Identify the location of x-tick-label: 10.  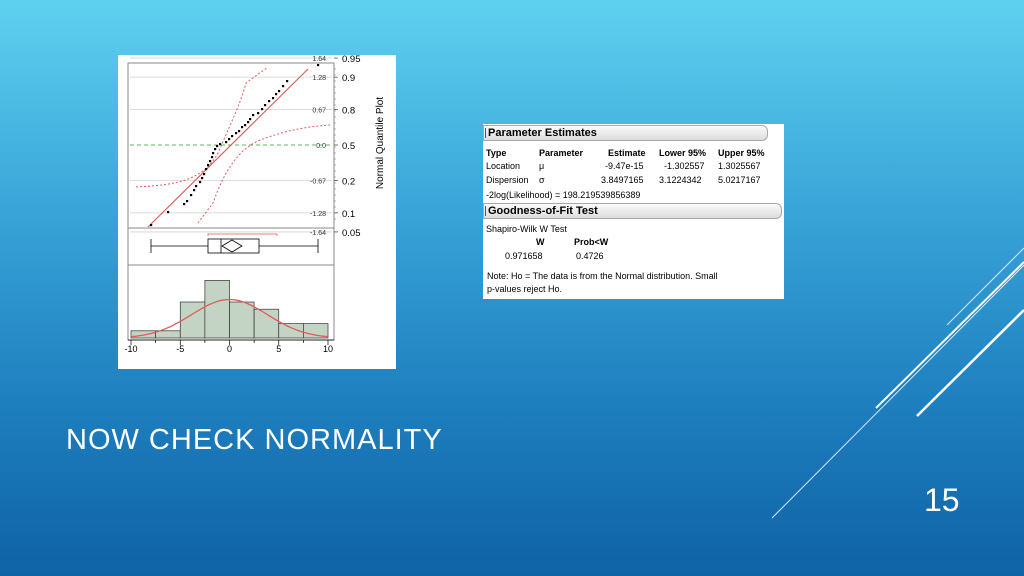
(328, 349).